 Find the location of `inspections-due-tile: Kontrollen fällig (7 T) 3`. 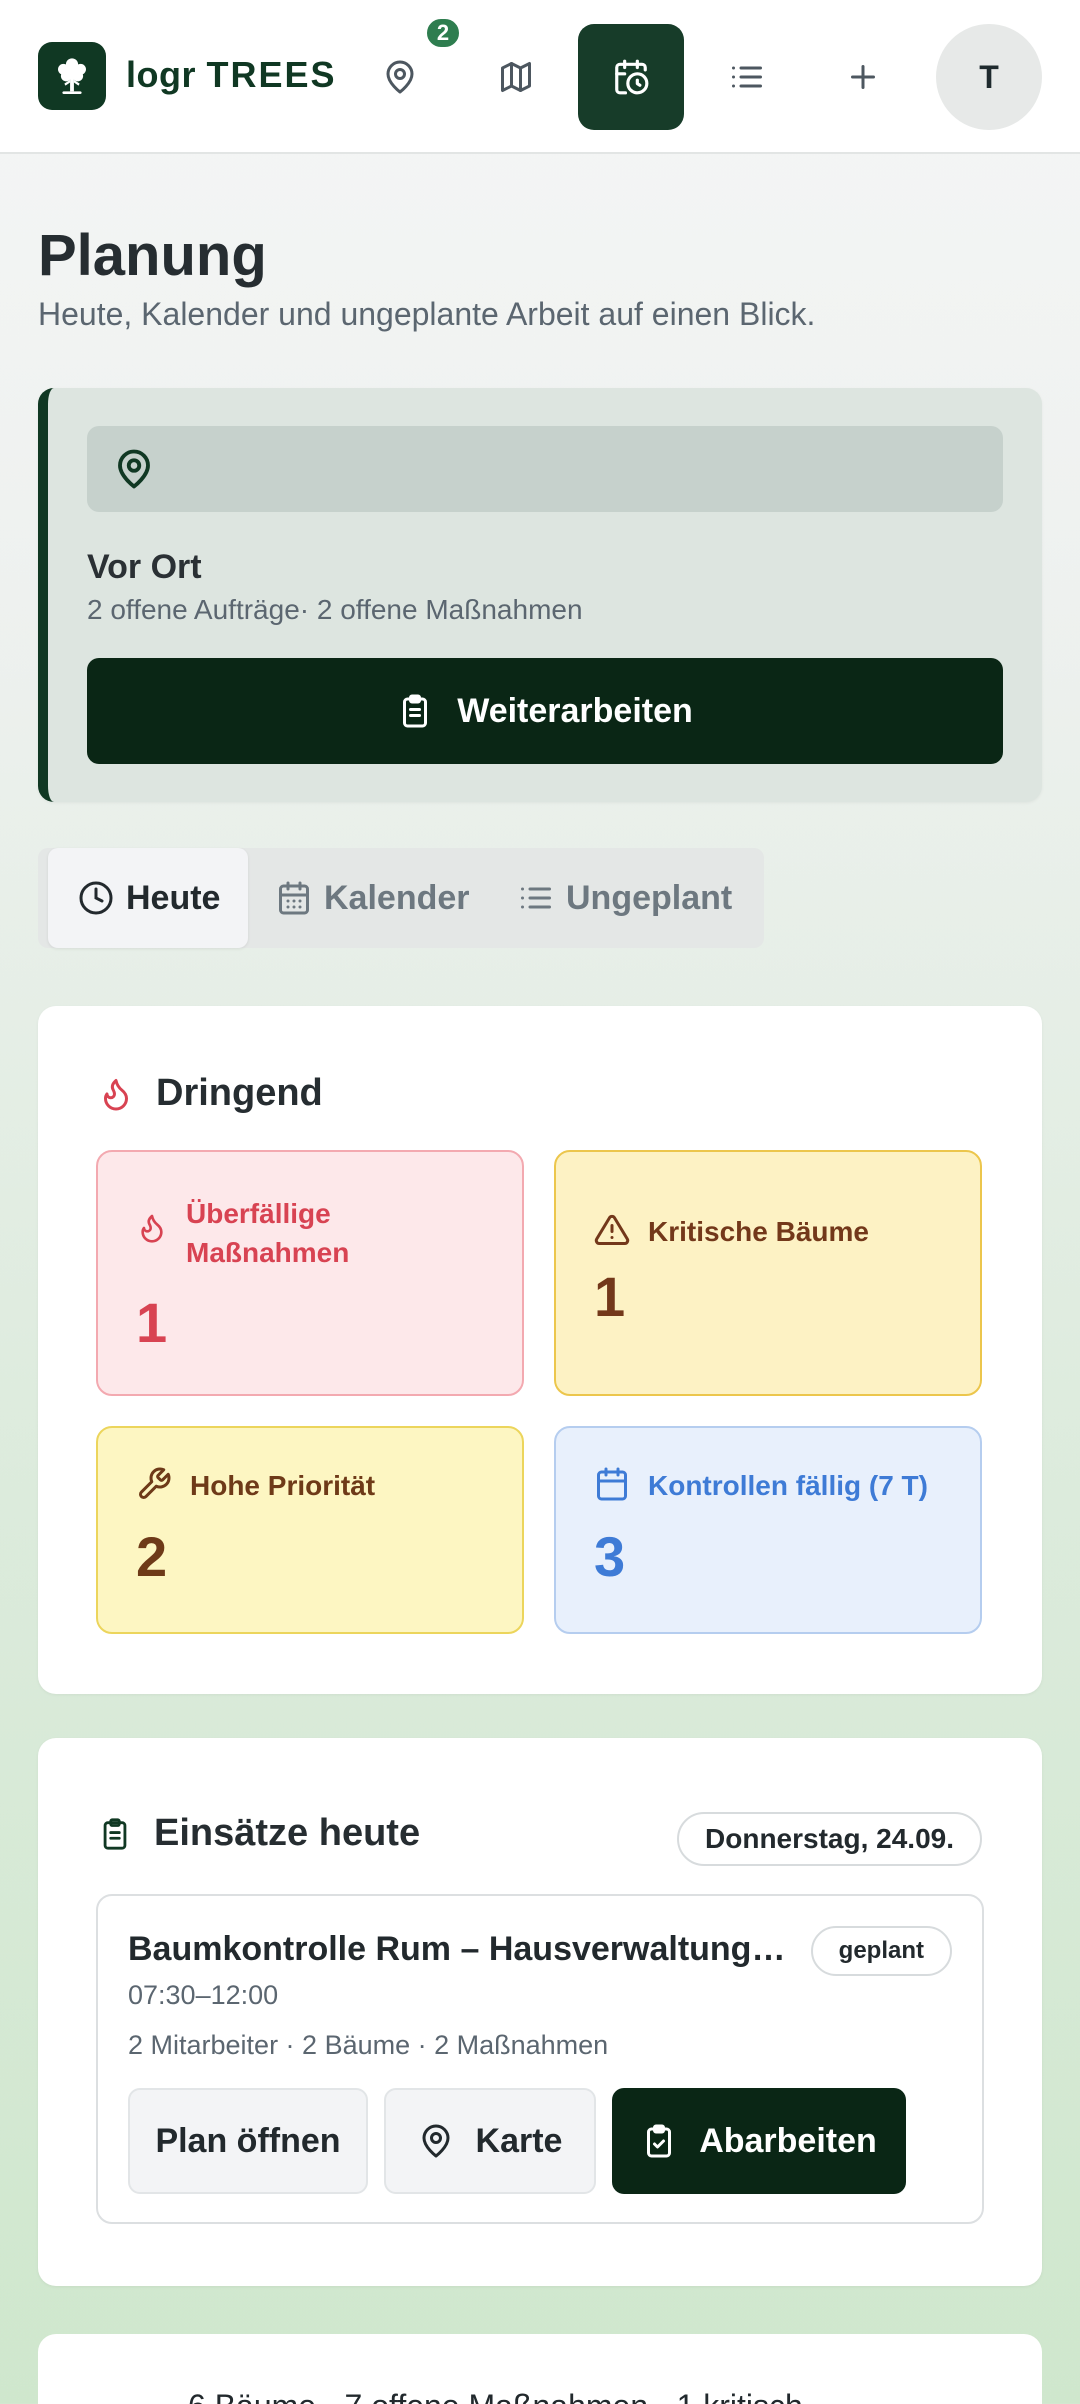

inspections-due-tile: Kontrollen fällig (7 T) 3 is located at coordinates (768, 1530).